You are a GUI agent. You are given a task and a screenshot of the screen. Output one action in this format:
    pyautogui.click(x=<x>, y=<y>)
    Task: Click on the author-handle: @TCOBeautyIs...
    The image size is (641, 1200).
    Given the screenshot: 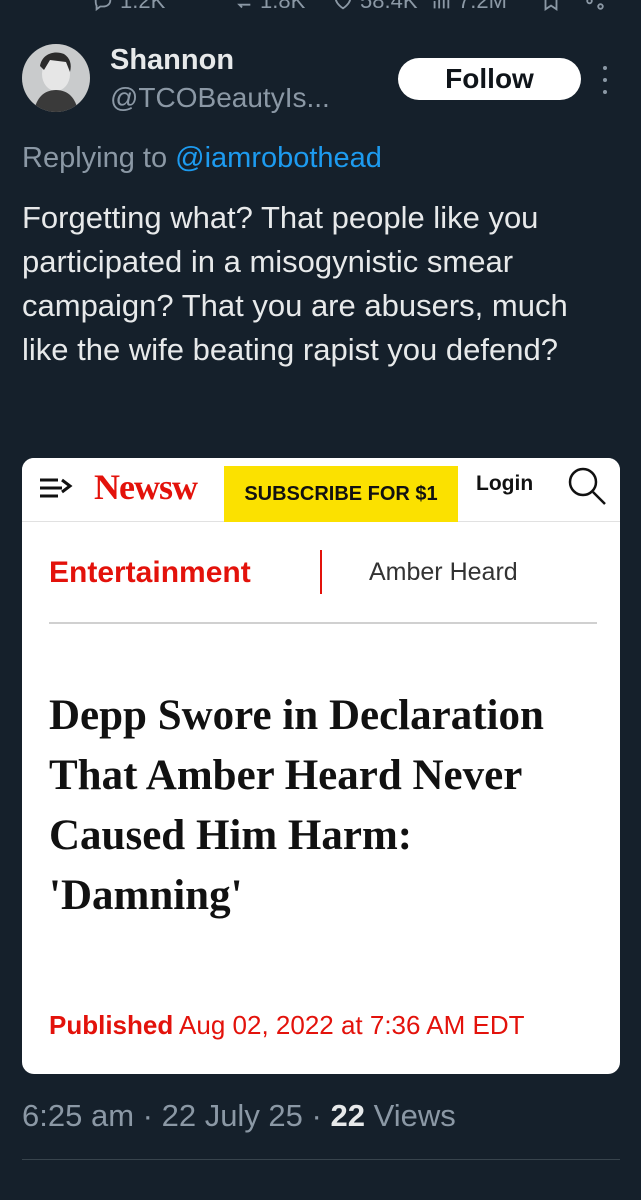 What is the action you would take?
    pyautogui.click(x=220, y=98)
    